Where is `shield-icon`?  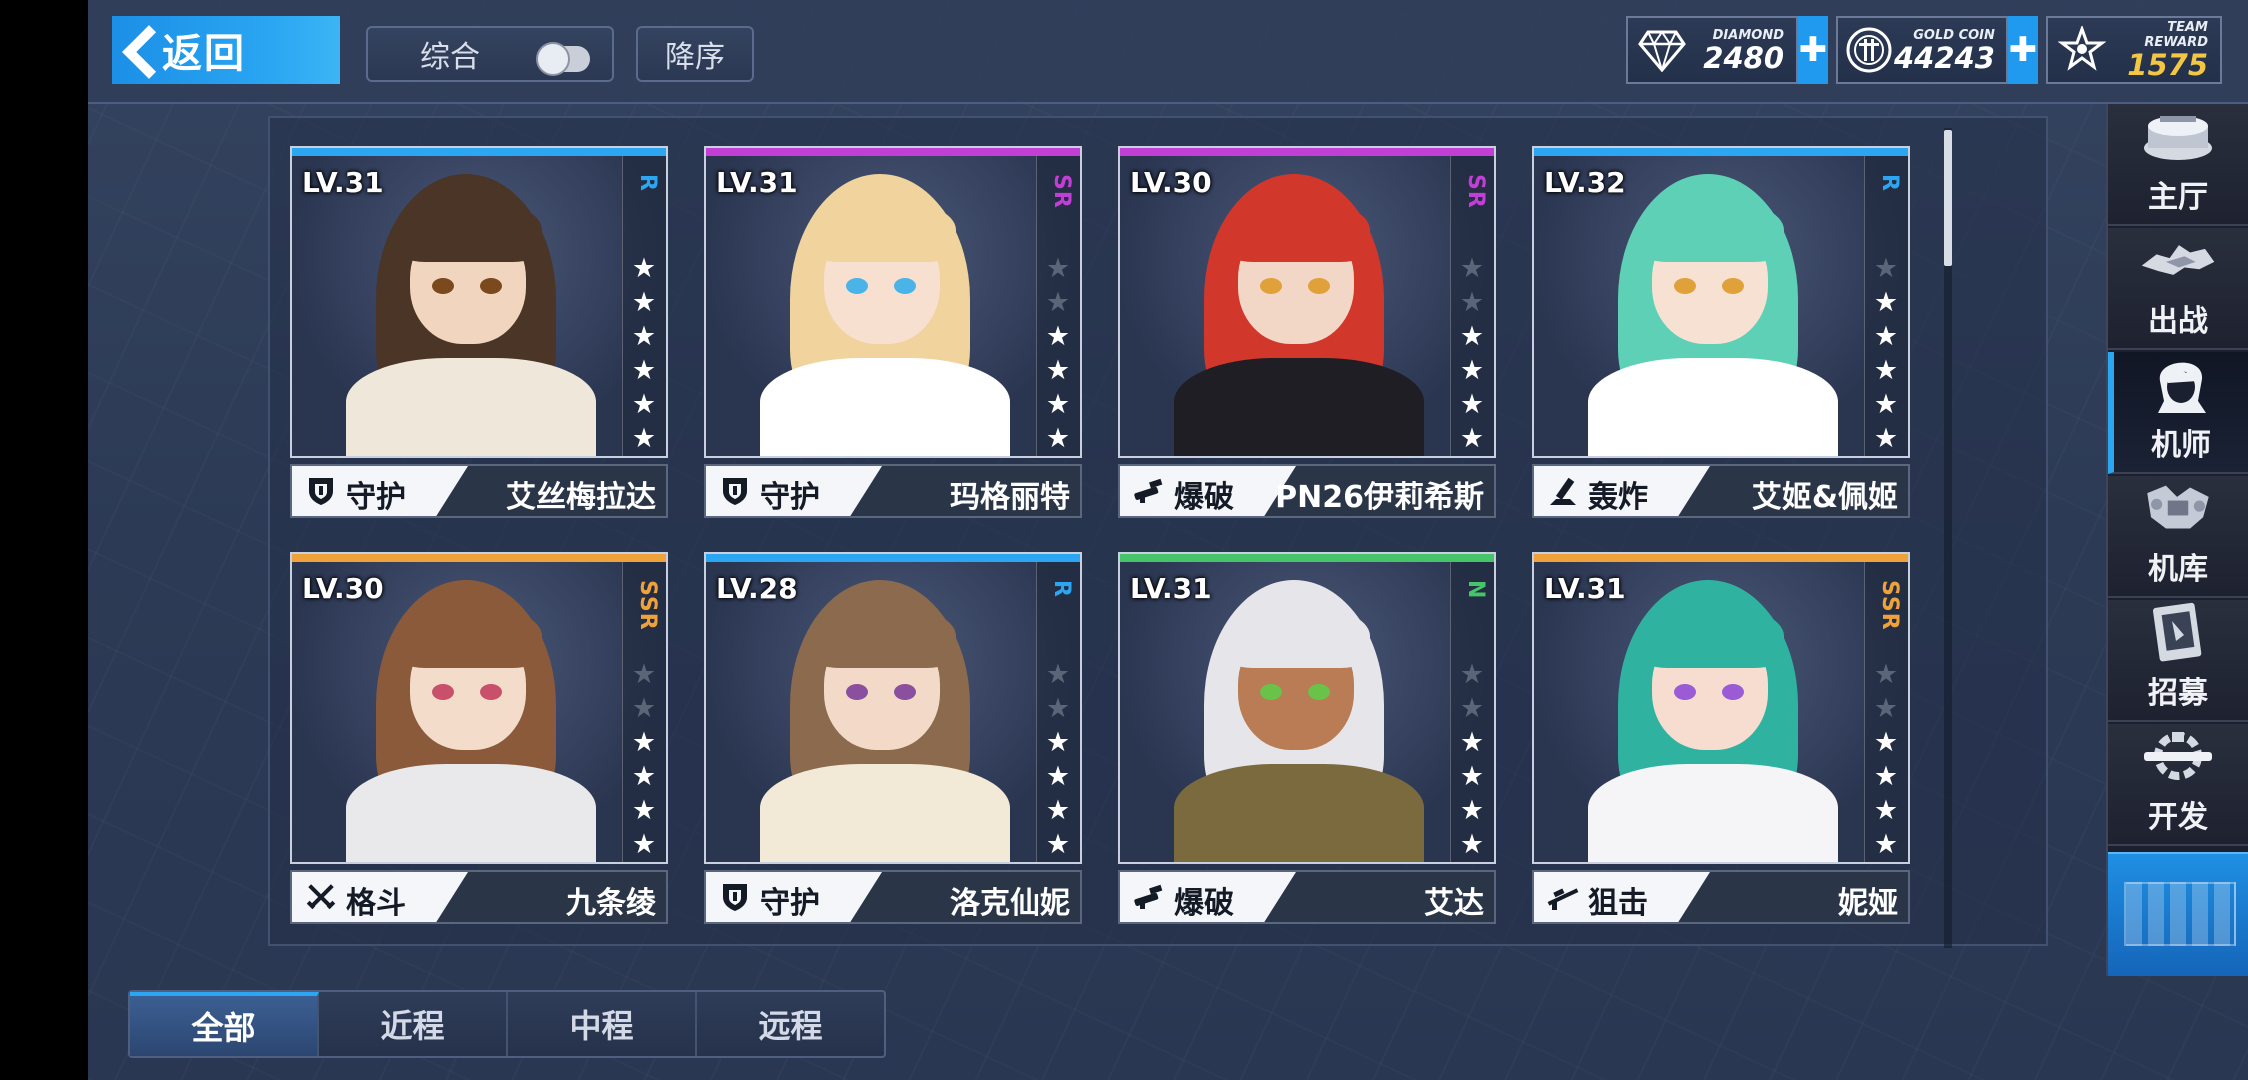 shield-icon is located at coordinates (321, 491).